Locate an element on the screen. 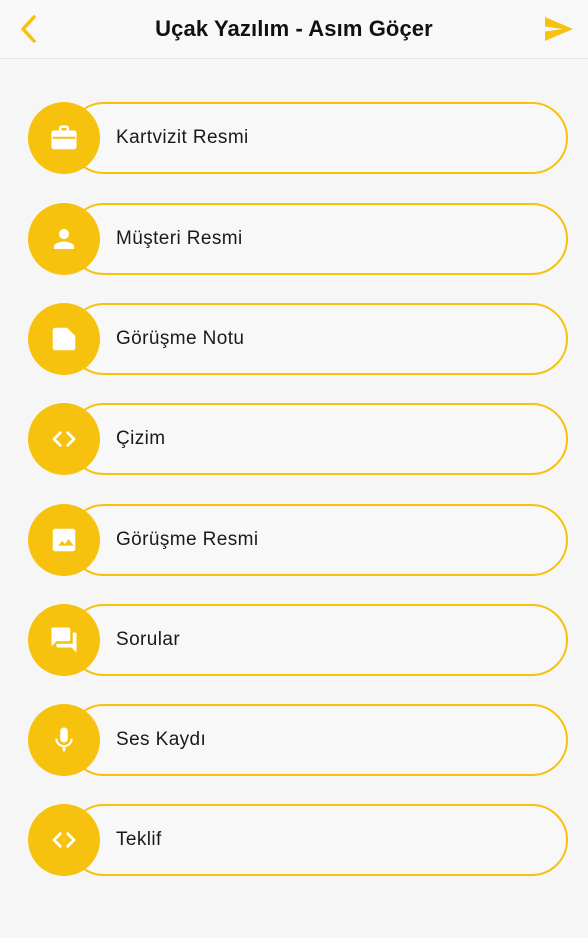 The image size is (588, 938). menu-item-gorusme-resmi: Görüşme Resmi is located at coordinates (298, 540).